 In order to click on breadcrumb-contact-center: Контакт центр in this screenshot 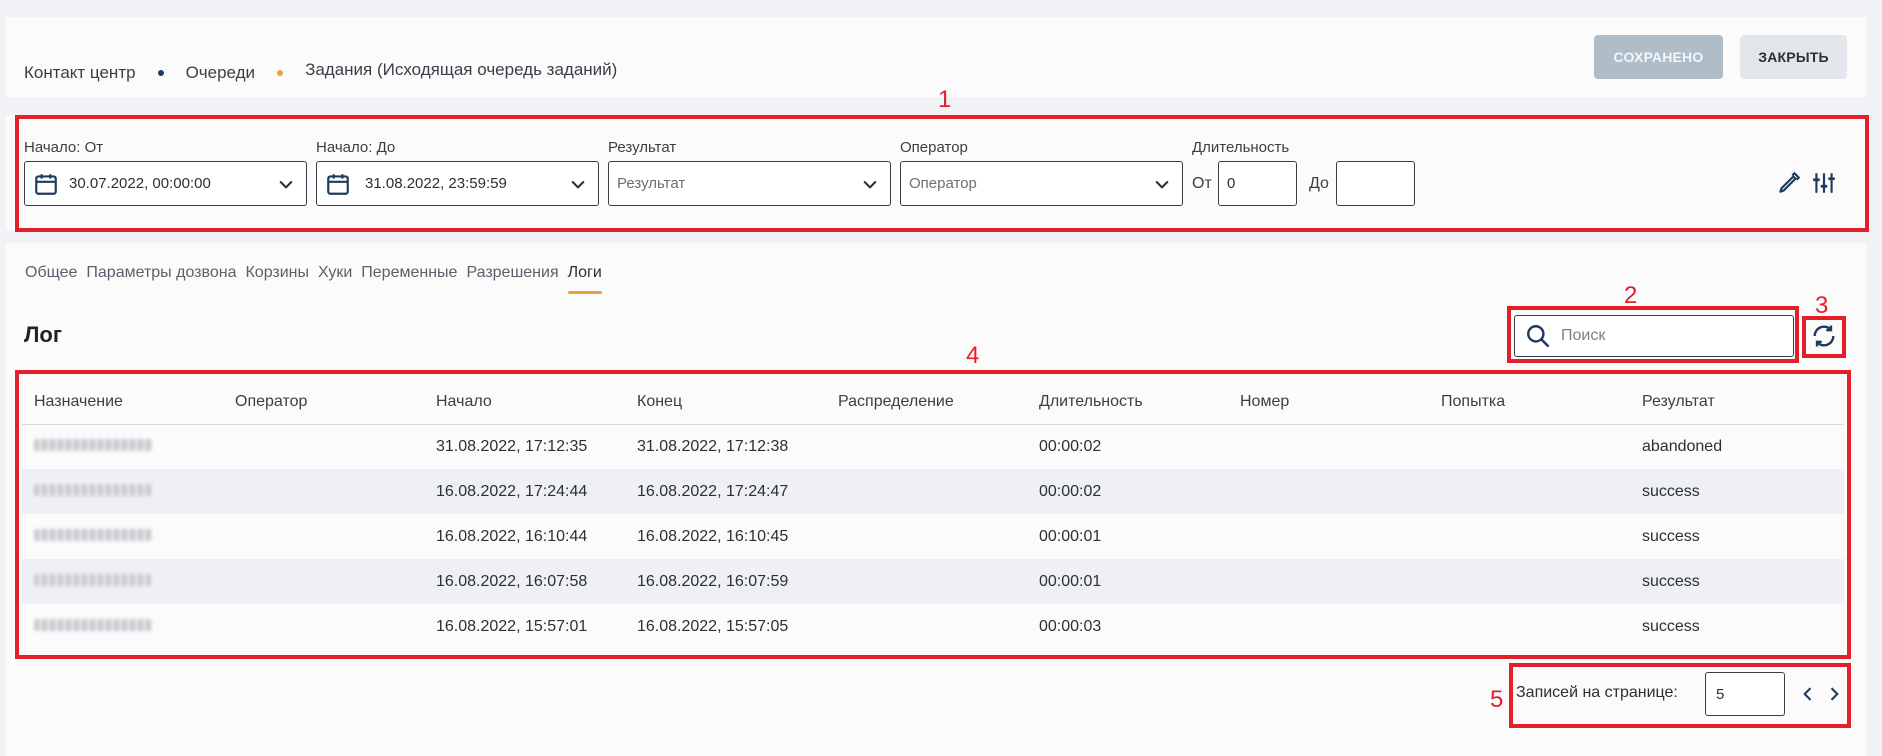, I will do `click(80, 73)`.